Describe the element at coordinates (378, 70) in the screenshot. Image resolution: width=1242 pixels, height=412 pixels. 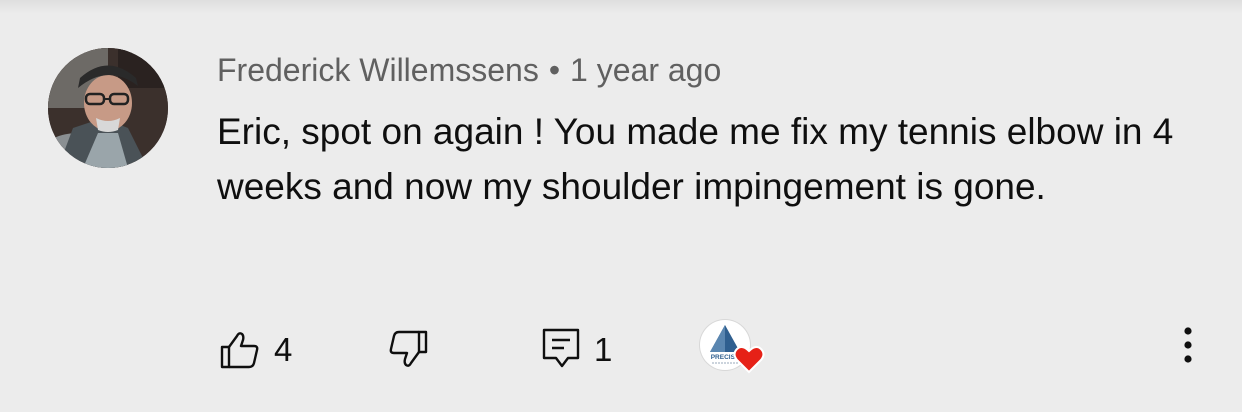
I see `author-name: Frederick Willemssens` at that location.